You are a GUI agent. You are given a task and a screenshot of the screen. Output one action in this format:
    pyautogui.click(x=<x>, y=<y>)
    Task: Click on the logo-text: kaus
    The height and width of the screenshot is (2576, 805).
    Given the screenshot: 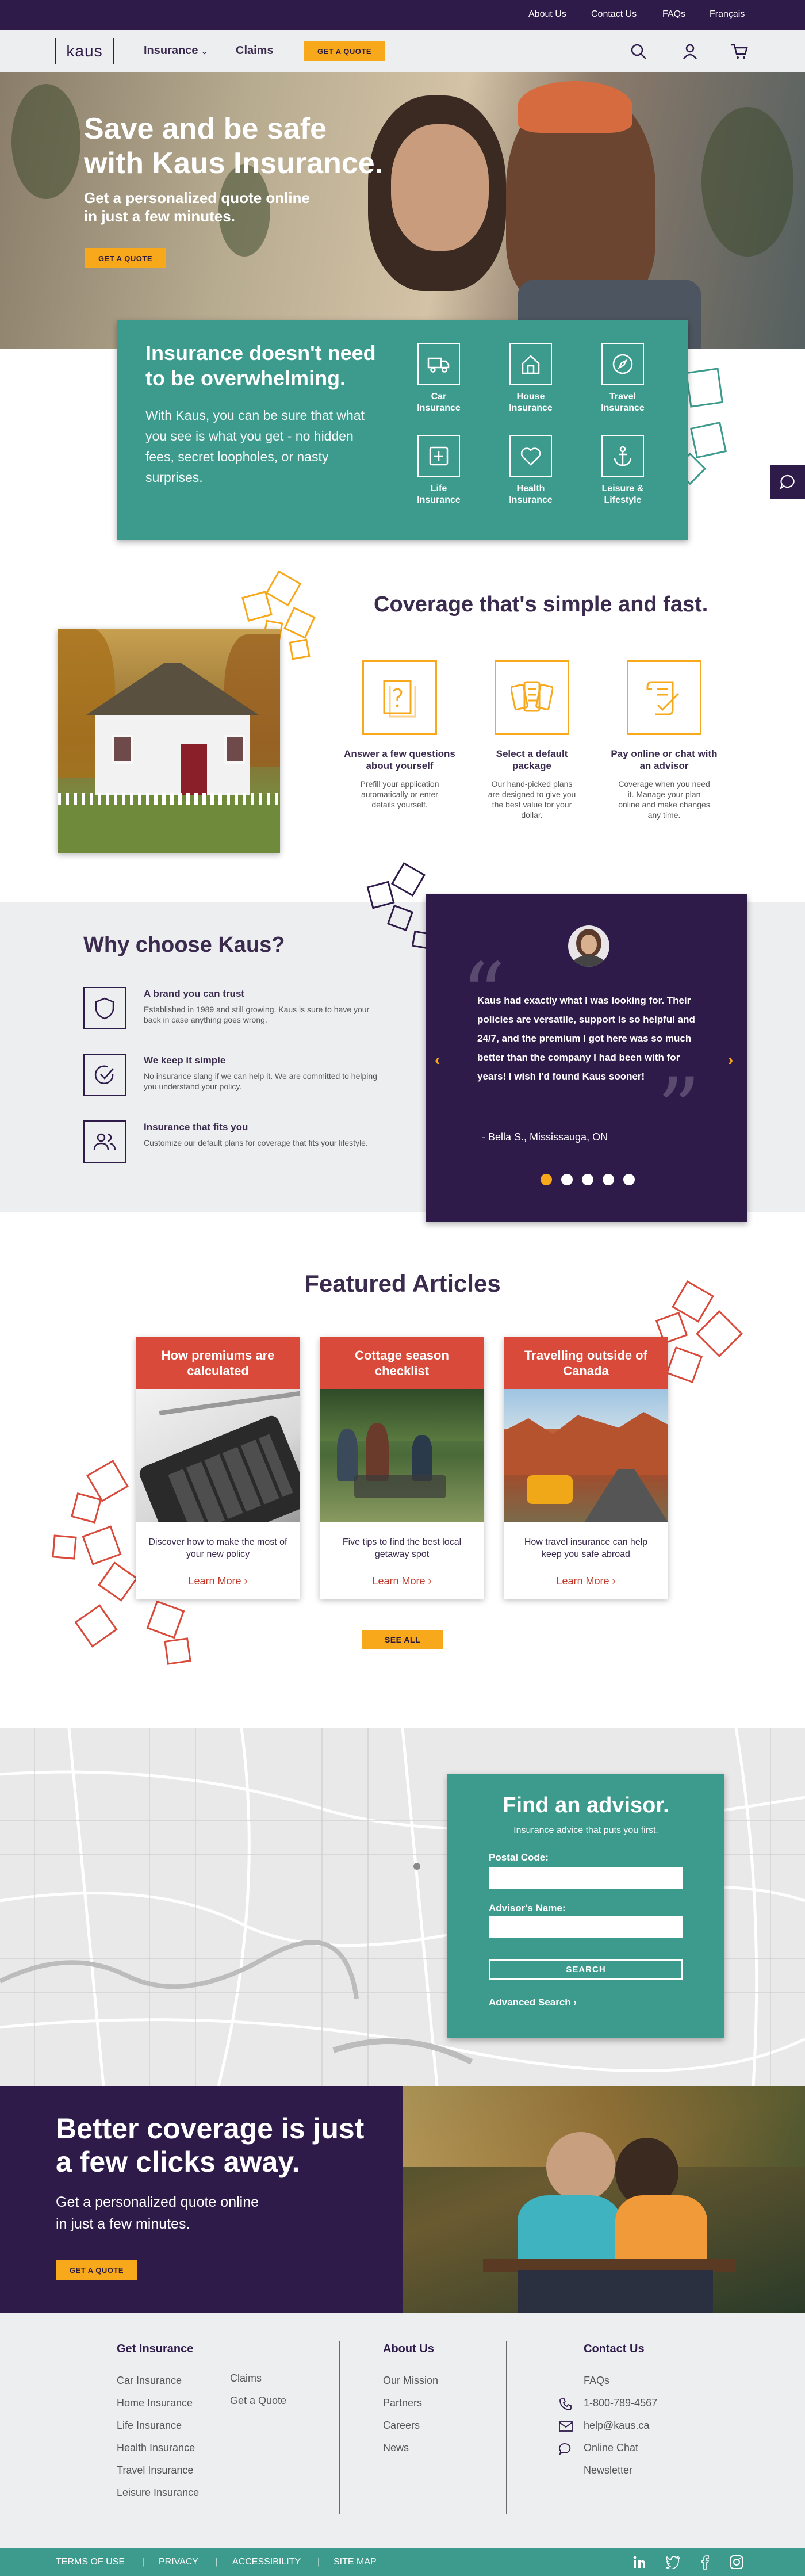 What is the action you would take?
    pyautogui.click(x=84, y=51)
    